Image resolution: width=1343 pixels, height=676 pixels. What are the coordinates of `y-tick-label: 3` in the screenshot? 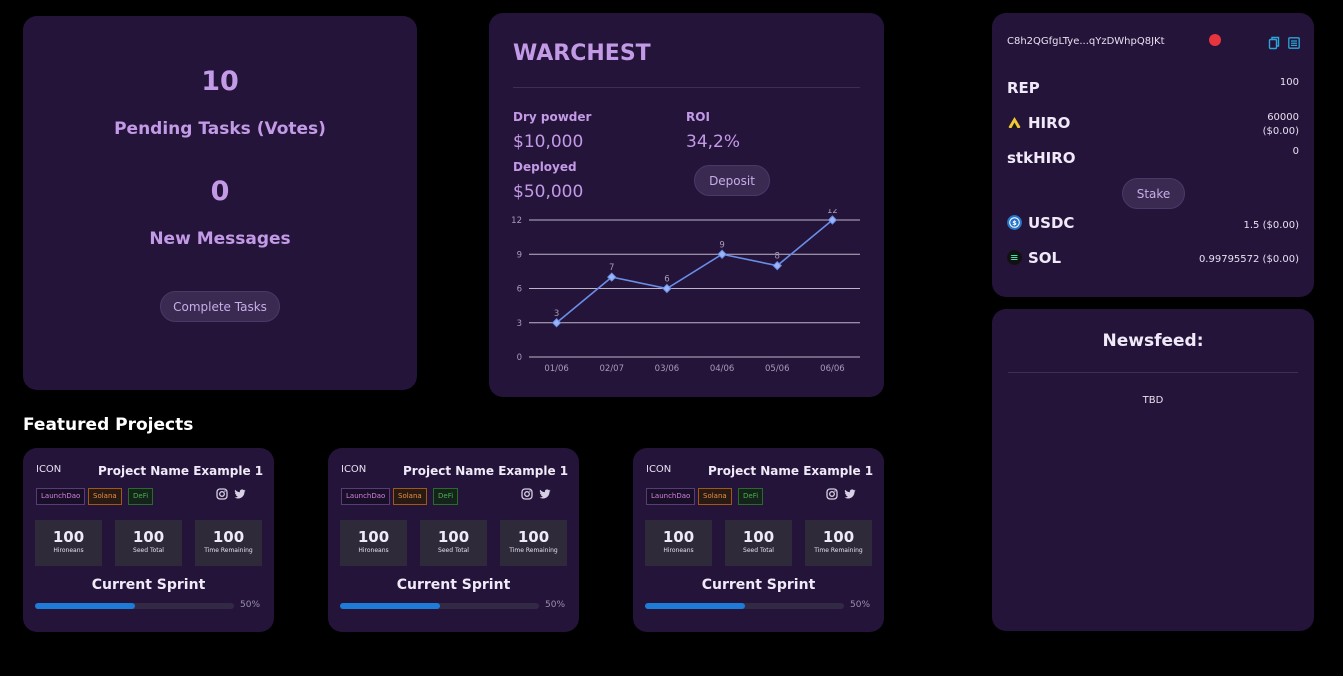 It's located at (519, 324).